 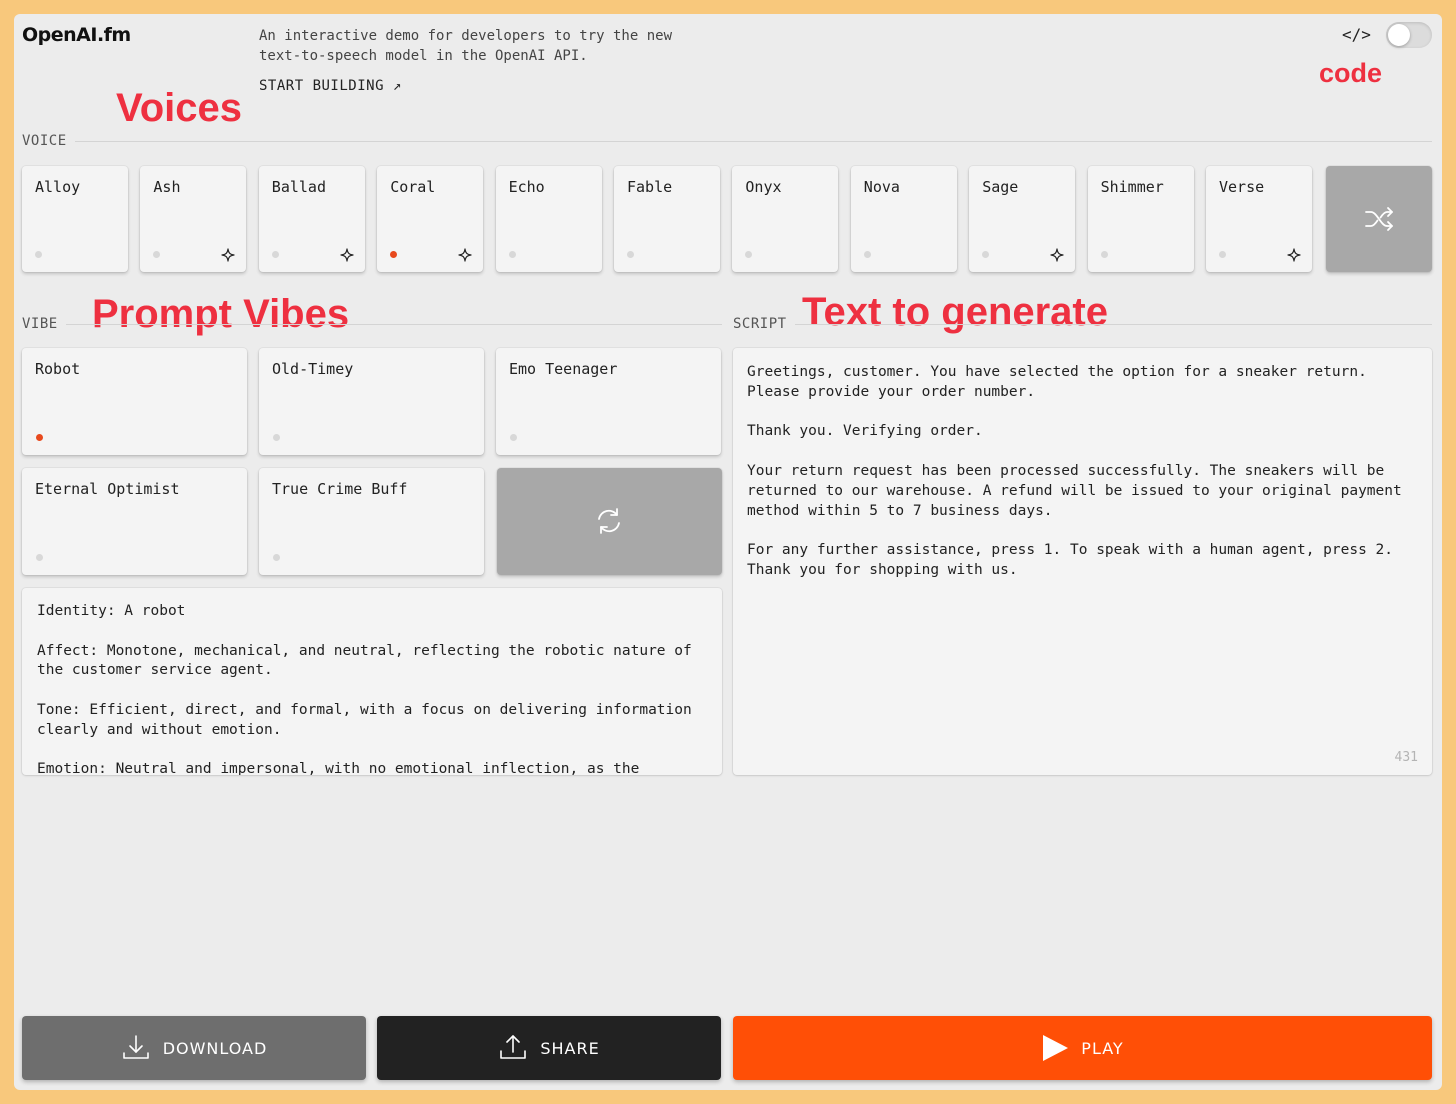 I want to click on start-building-label: START BUILDING, so click(x=322, y=86).